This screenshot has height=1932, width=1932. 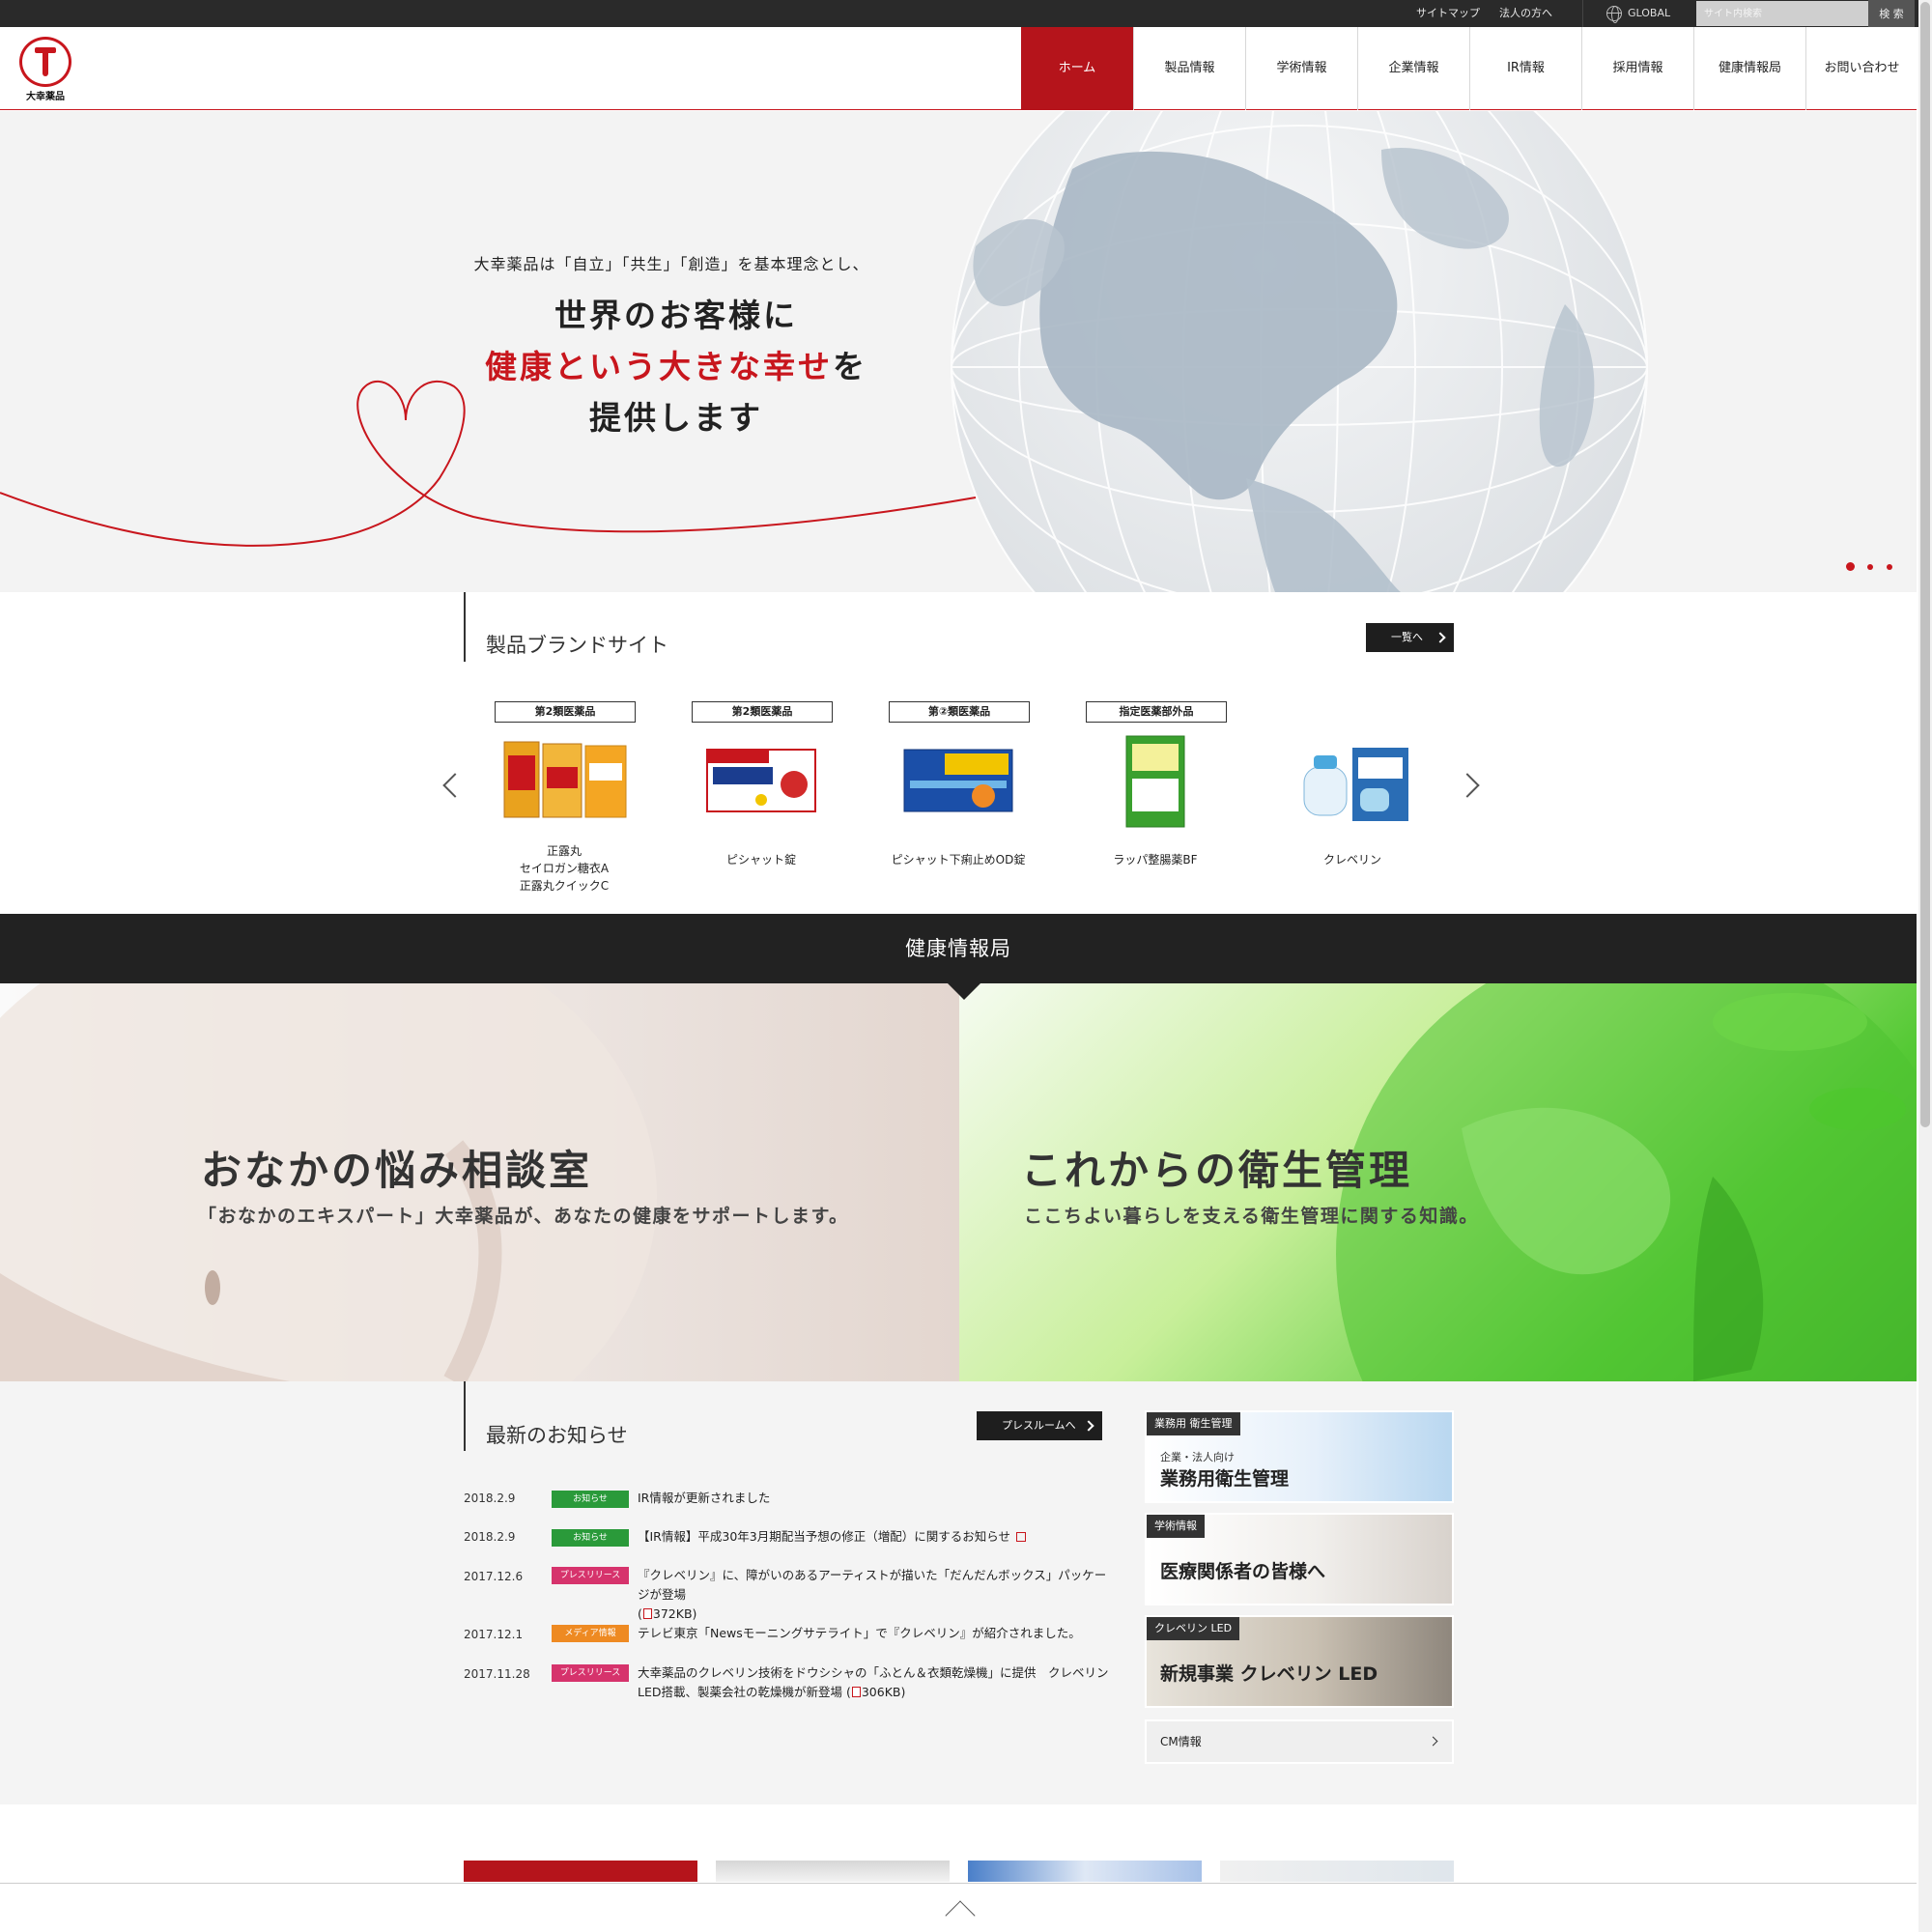 I want to click on chevron-right-icon, so click(x=1433, y=1741).